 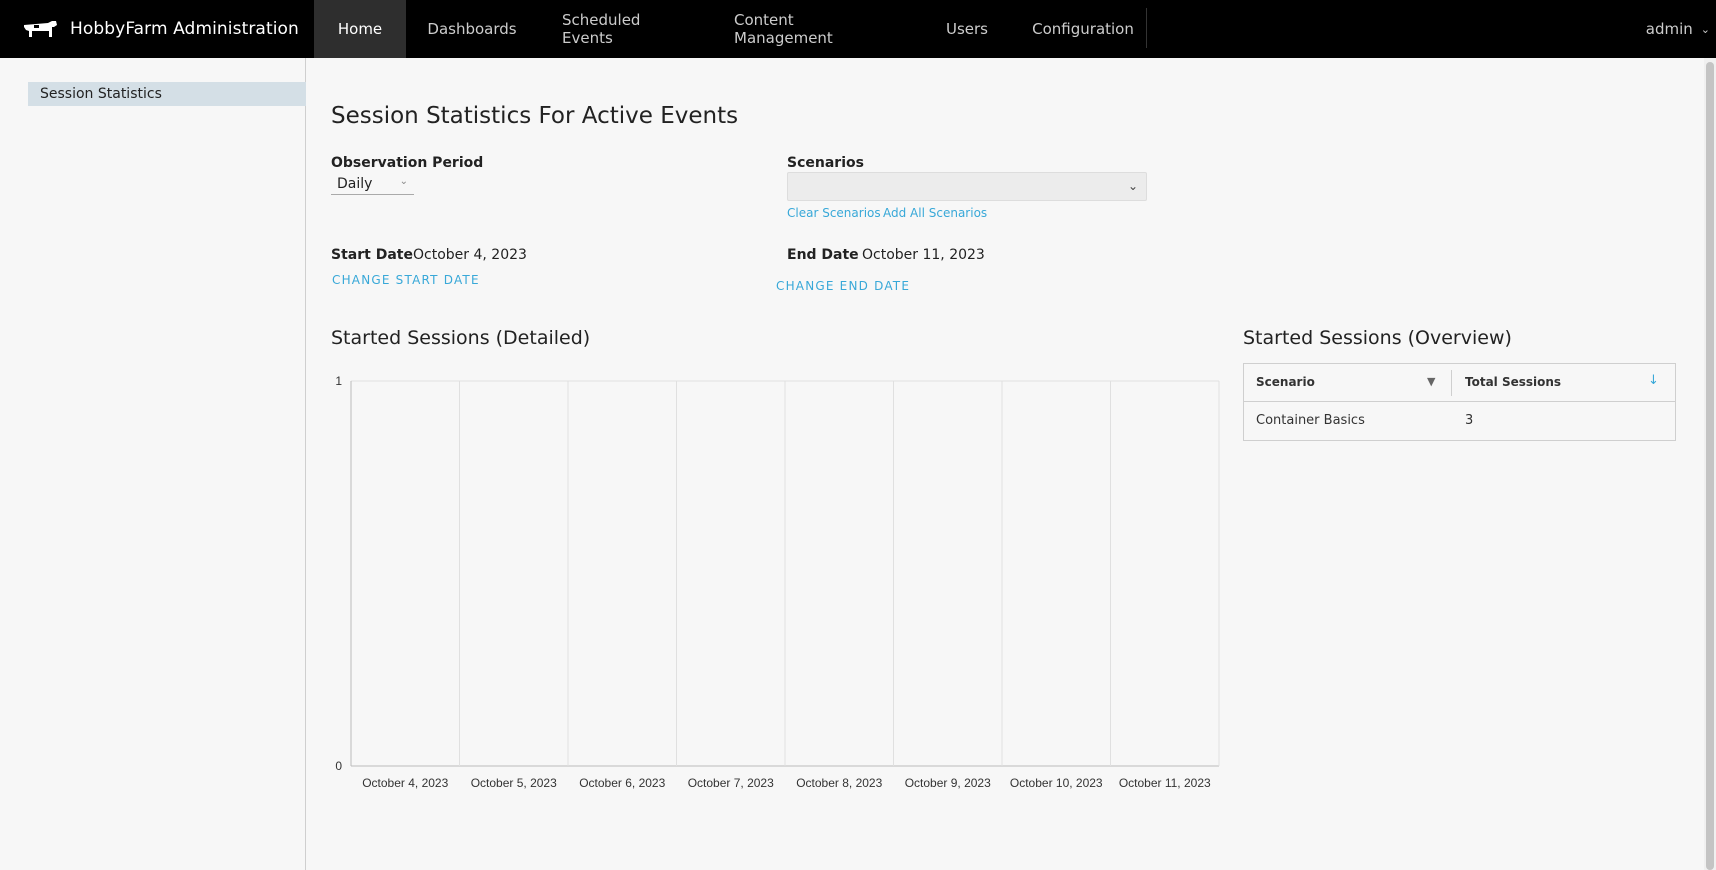 What do you see at coordinates (1285, 382) in the screenshot?
I see `column-header-scenario: Scenario` at bounding box center [1285, 382].